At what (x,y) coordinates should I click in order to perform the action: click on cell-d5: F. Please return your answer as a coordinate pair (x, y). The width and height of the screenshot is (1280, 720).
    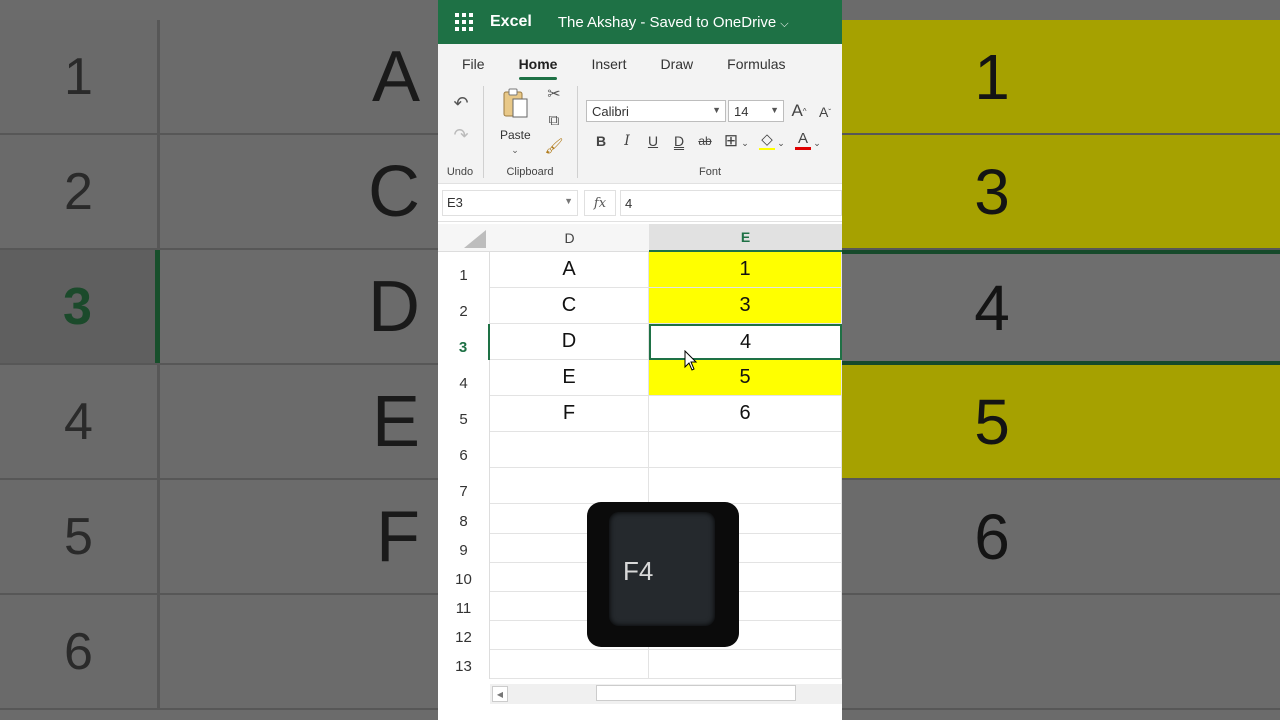
    Looking at the image, I should click on (569, 414).